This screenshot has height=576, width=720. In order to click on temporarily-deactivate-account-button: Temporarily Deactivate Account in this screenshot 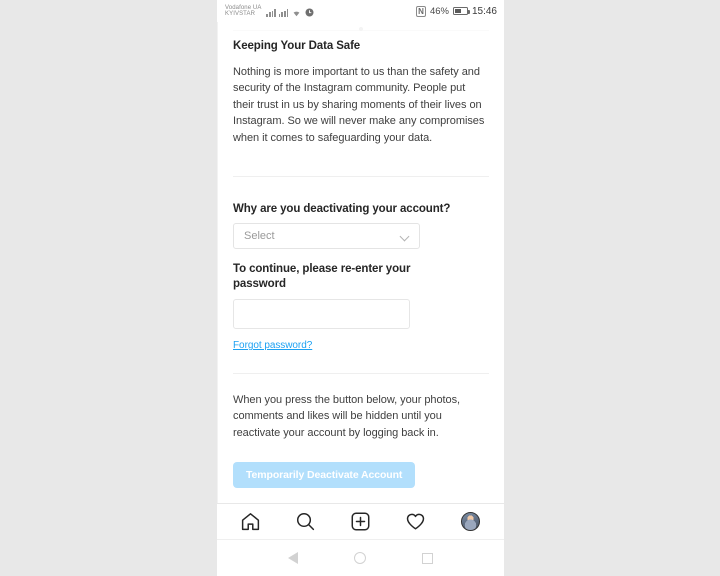, I will do `click(324, 475)`.